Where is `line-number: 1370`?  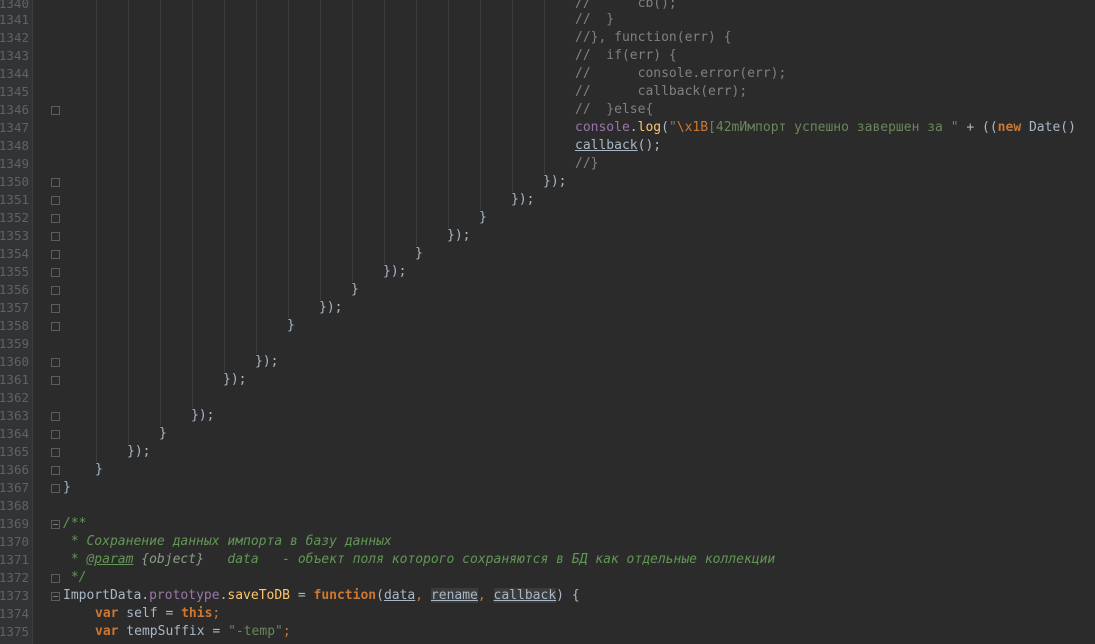
line-number: 1370 is located at coordinates (14, 541).